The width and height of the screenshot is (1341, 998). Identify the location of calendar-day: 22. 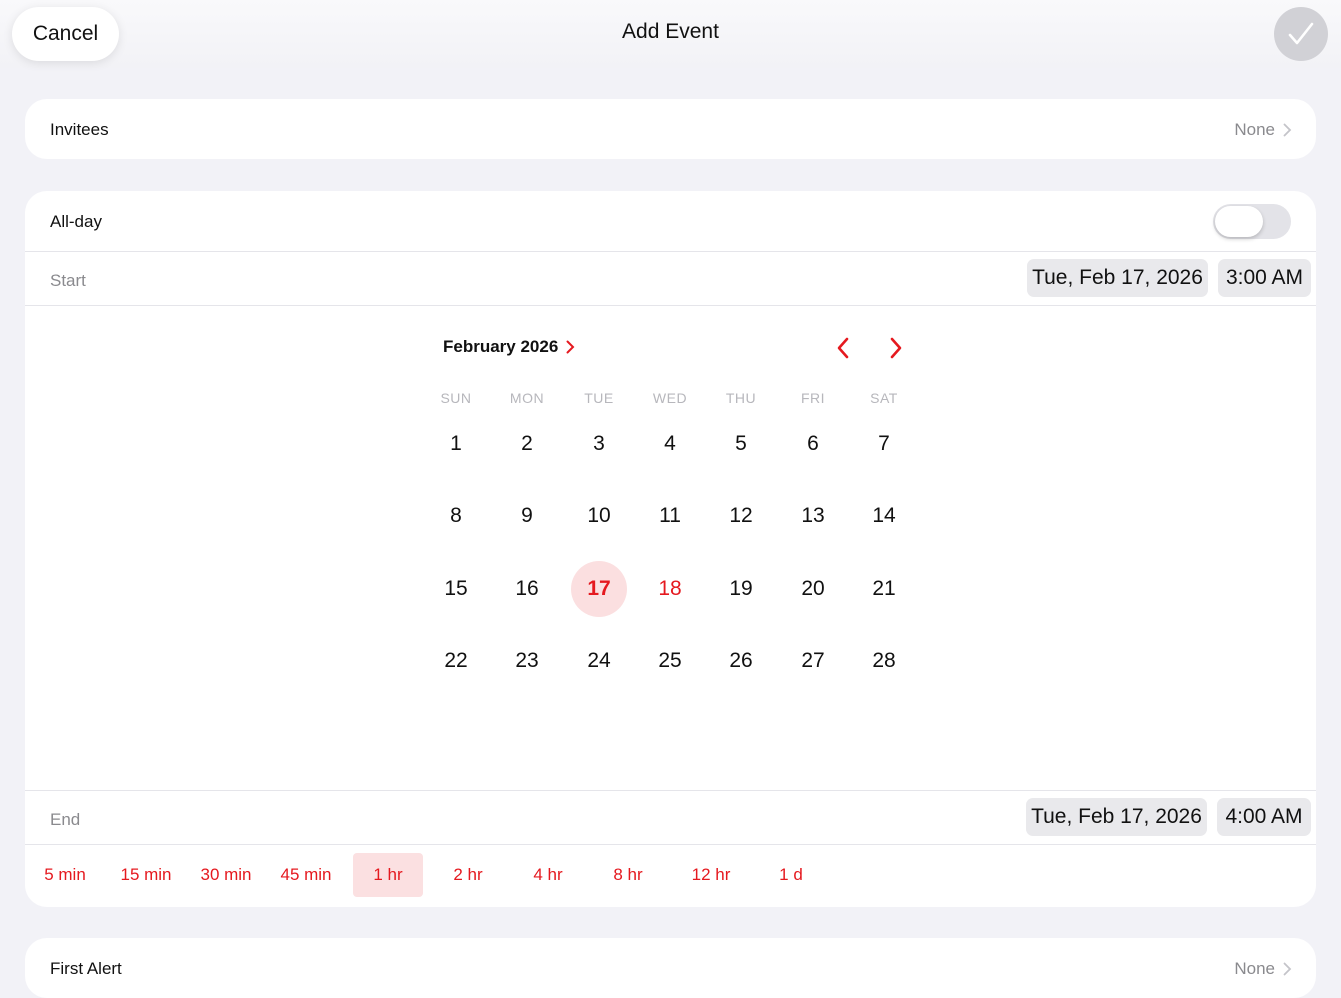
(456, 661).